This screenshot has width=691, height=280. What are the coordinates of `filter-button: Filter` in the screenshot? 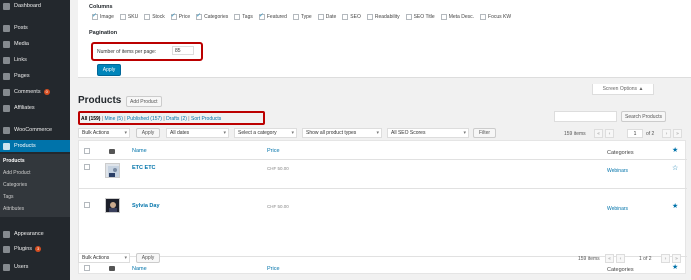 It's located at (484, 133).